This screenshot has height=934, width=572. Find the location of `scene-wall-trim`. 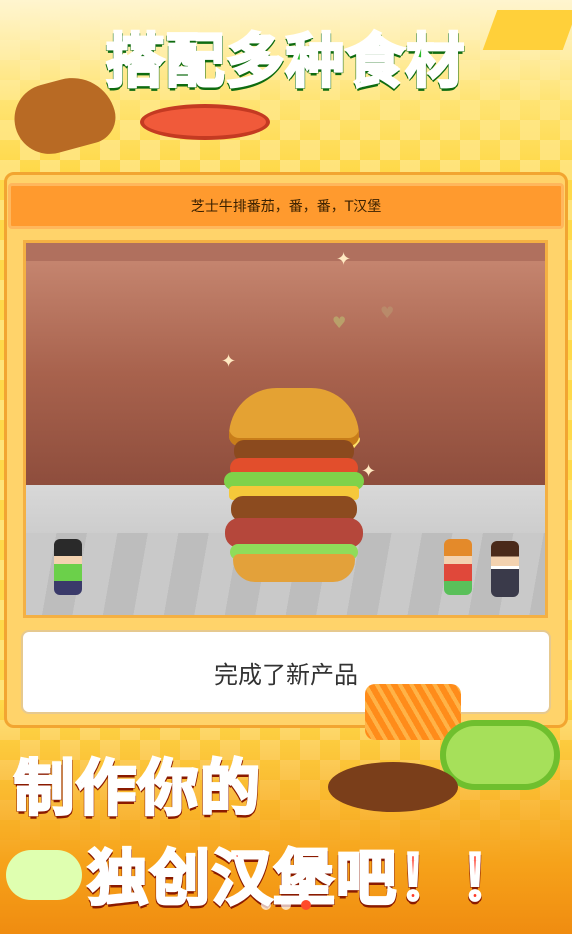

scene-wall-trim is located at coordinates (285, 252).